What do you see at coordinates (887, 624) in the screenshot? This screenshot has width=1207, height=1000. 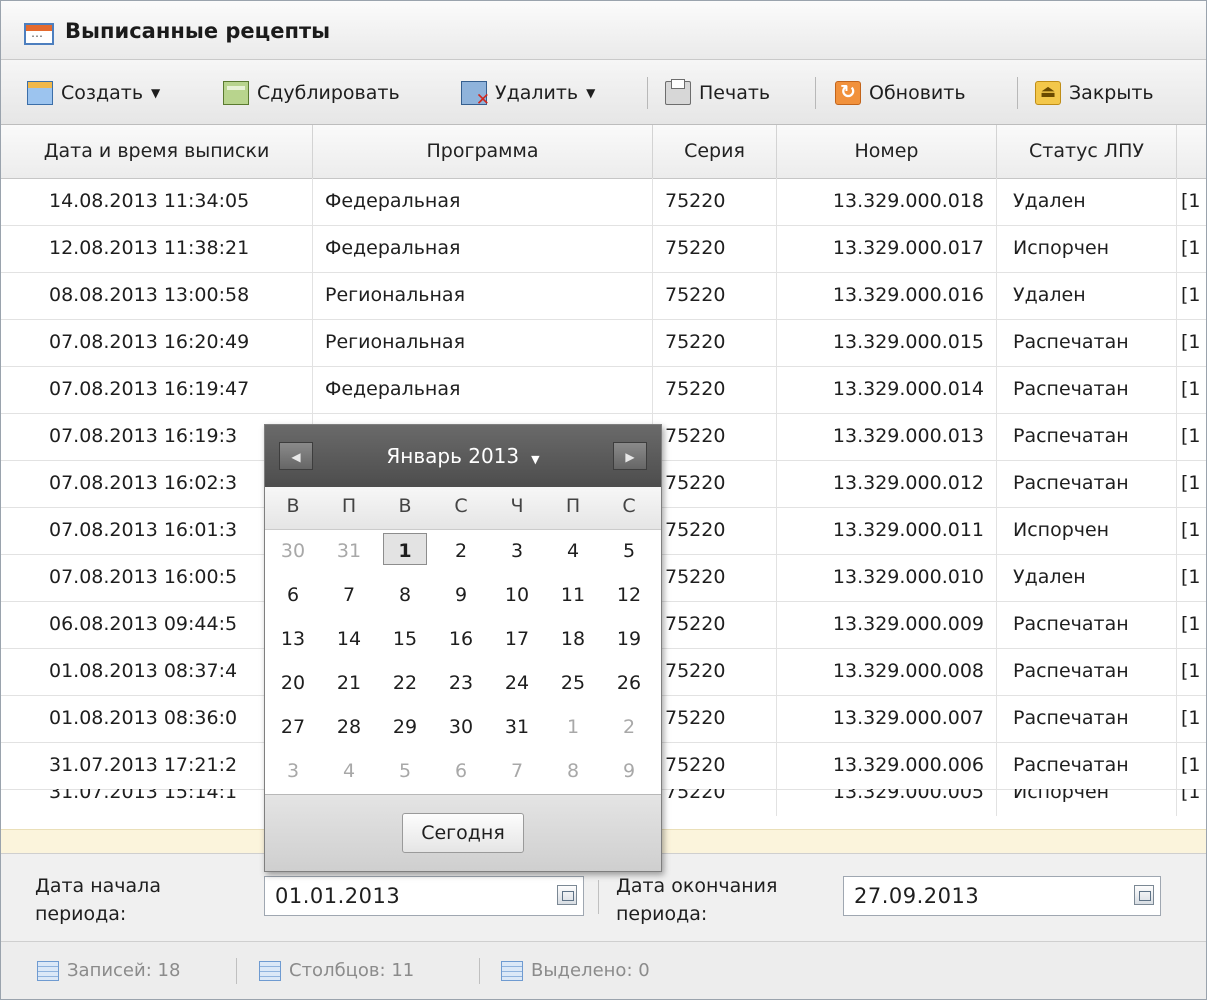 I see `cell-number: 13.329.000.009` at bounding box center [887, 624].